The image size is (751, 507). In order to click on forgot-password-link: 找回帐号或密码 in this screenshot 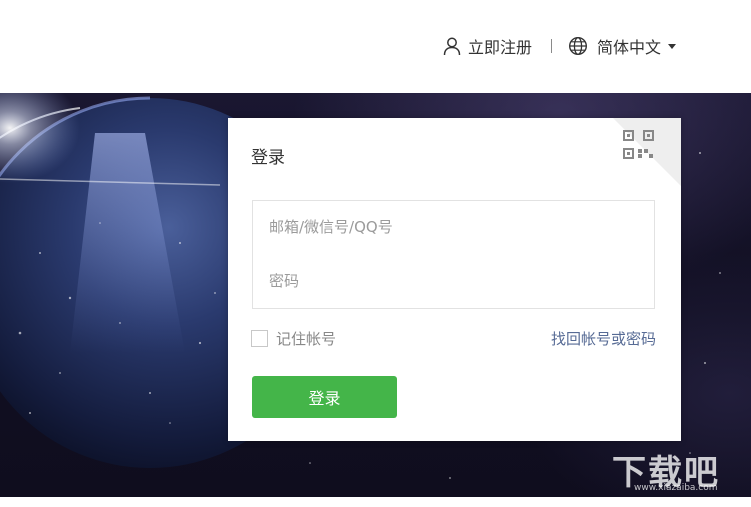, I will do `click(603, 338)`.